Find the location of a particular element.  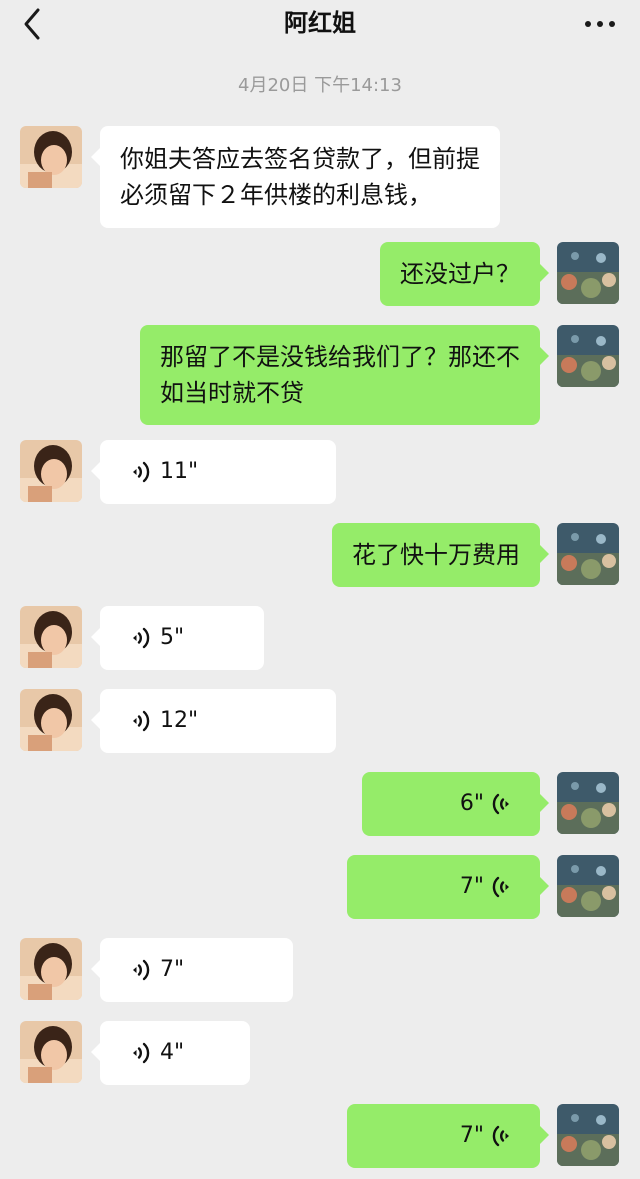

voice-duration: 12" is located at coordinates (179, 720).